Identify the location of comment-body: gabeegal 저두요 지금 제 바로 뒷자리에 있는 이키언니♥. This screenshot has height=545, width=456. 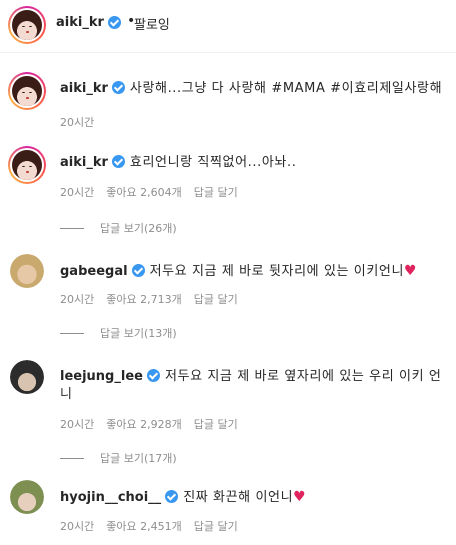
(255, 271).